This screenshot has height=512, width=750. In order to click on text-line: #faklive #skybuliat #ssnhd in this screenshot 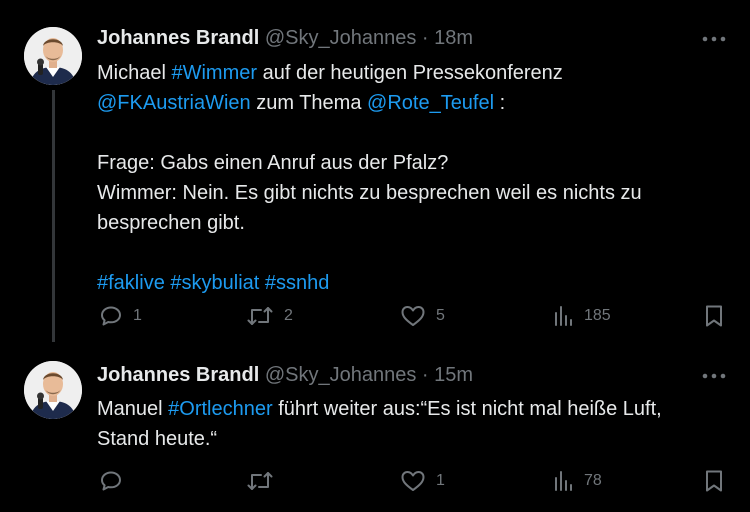, I will do `click(417, 283)`.